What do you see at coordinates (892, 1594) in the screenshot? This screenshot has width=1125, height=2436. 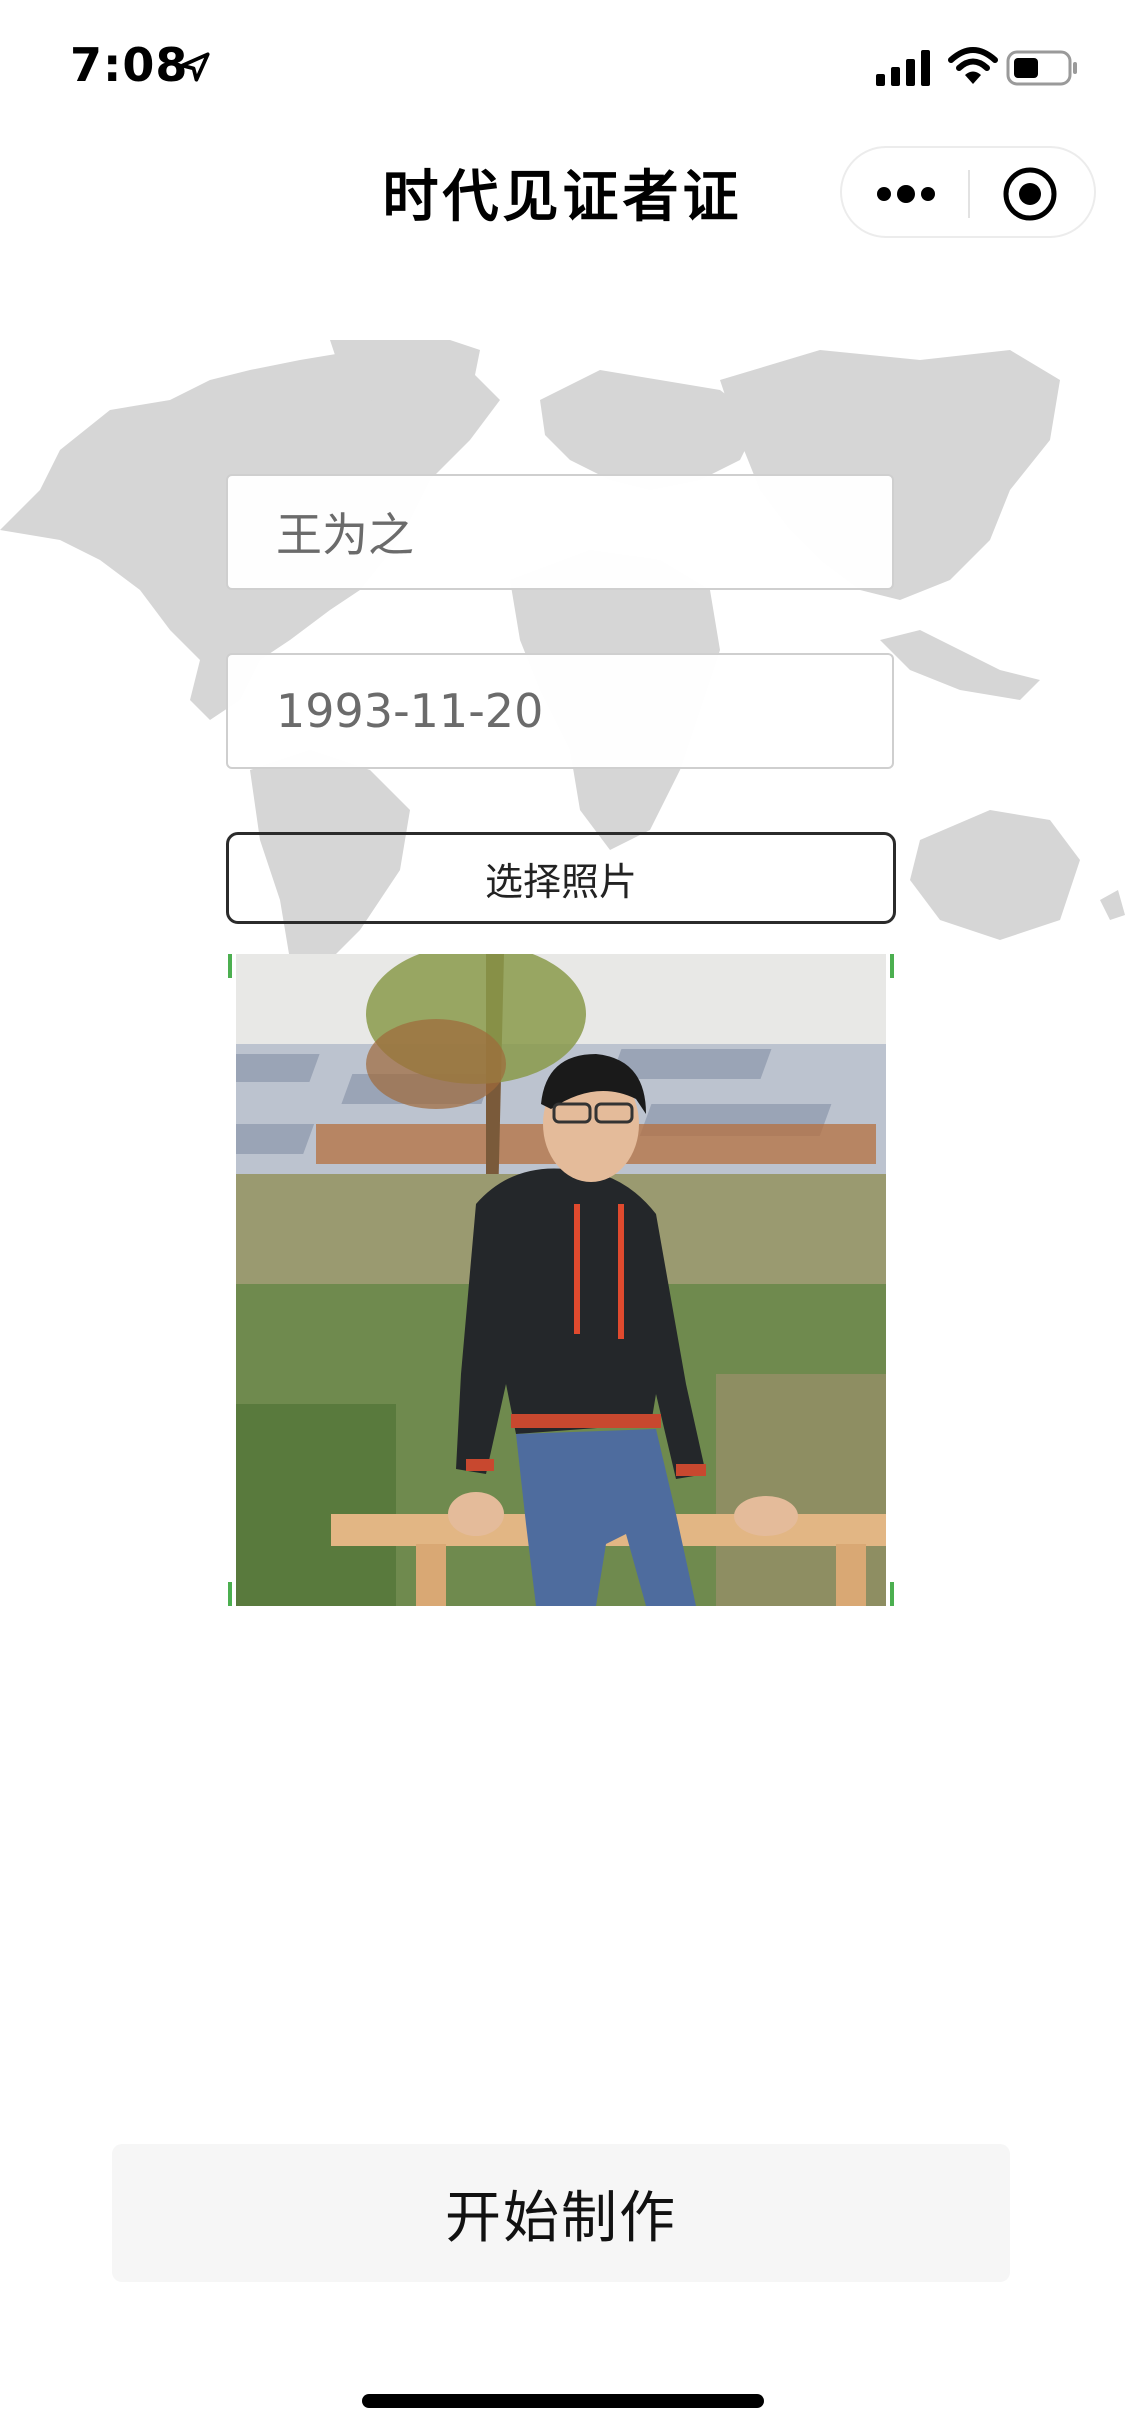 I see `crop-corner-bottom-right` at bounding box center [892, 1594].